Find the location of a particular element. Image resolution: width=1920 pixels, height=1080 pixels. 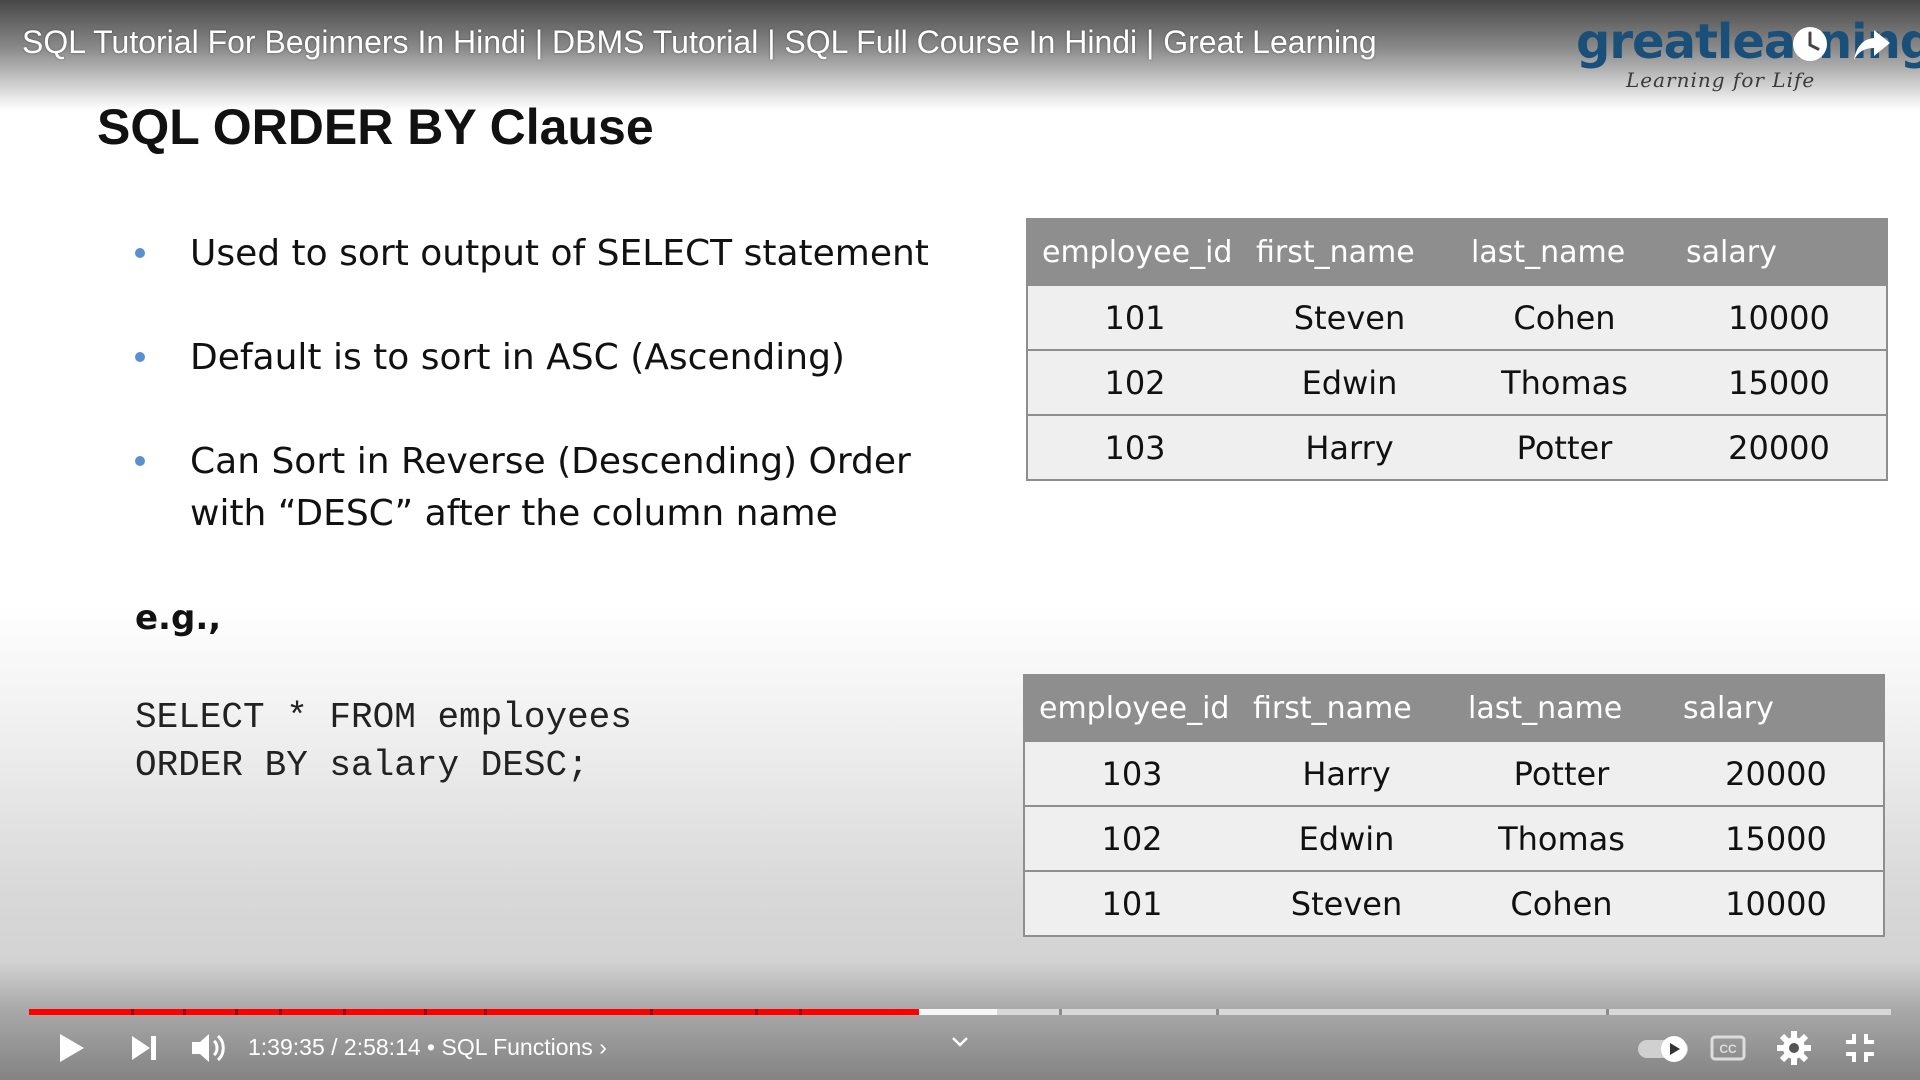

bullet-item: Default is to sort in ASC (Ascending) is located at coordinates (545, 358).